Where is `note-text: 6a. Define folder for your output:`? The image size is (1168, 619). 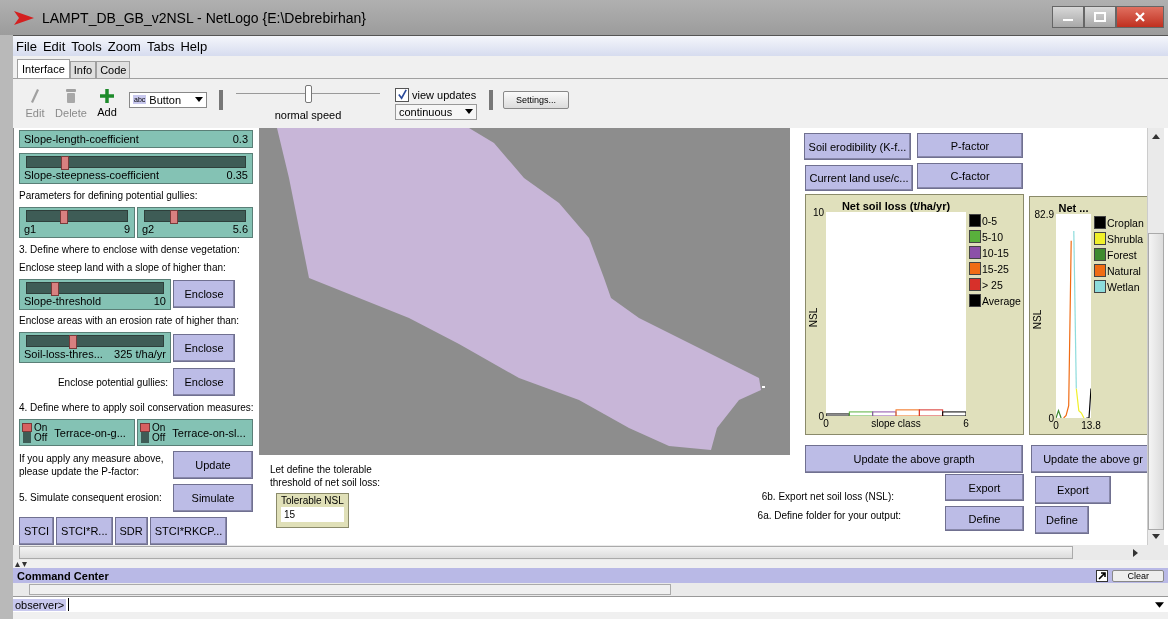
note-text: 6a. Define folder for your output: is located at coordinates (829, 515).